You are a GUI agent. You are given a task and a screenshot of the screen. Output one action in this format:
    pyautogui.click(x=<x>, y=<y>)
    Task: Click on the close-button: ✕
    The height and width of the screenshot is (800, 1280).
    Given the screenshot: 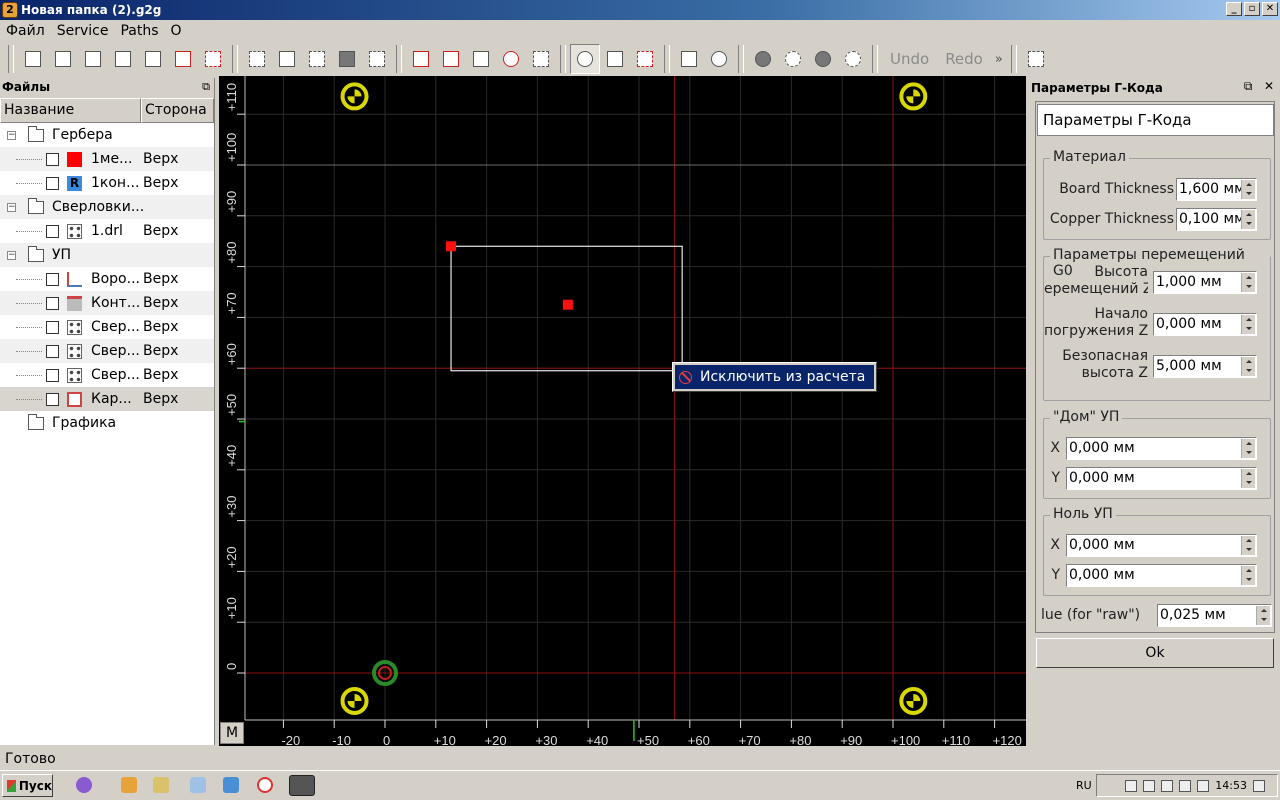 What is the action you would take?
    pyautogui.click(x=1270, y=9)
    